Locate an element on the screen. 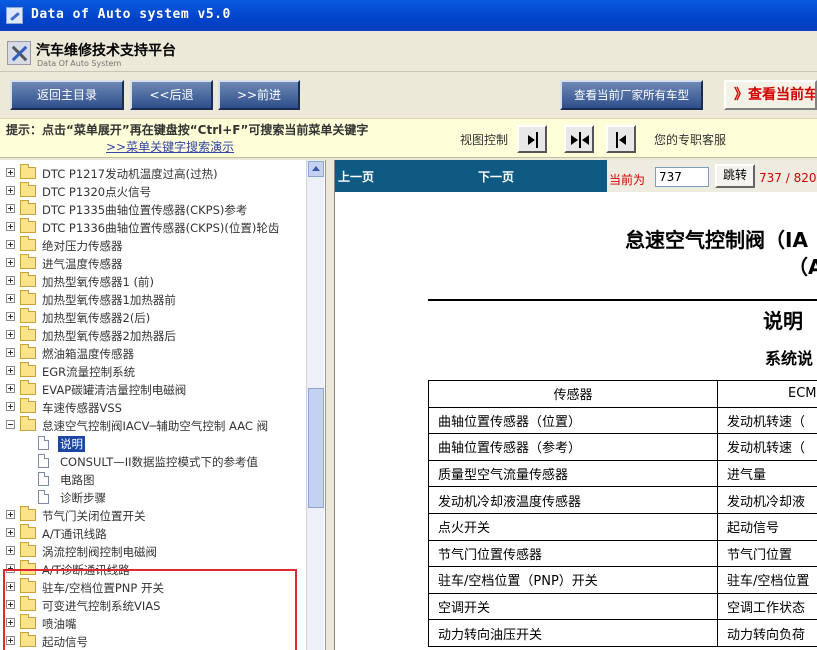  app-icon is located at coordinates (14, 15).